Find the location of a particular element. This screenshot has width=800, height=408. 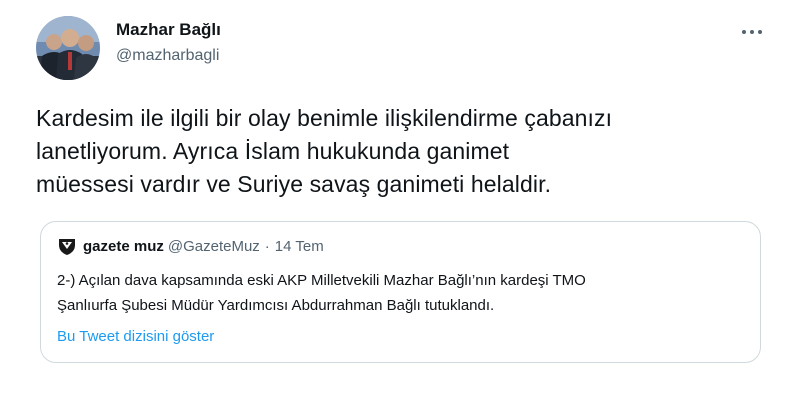

user-avatar-photo-icon is located at coordinates (68, 48).